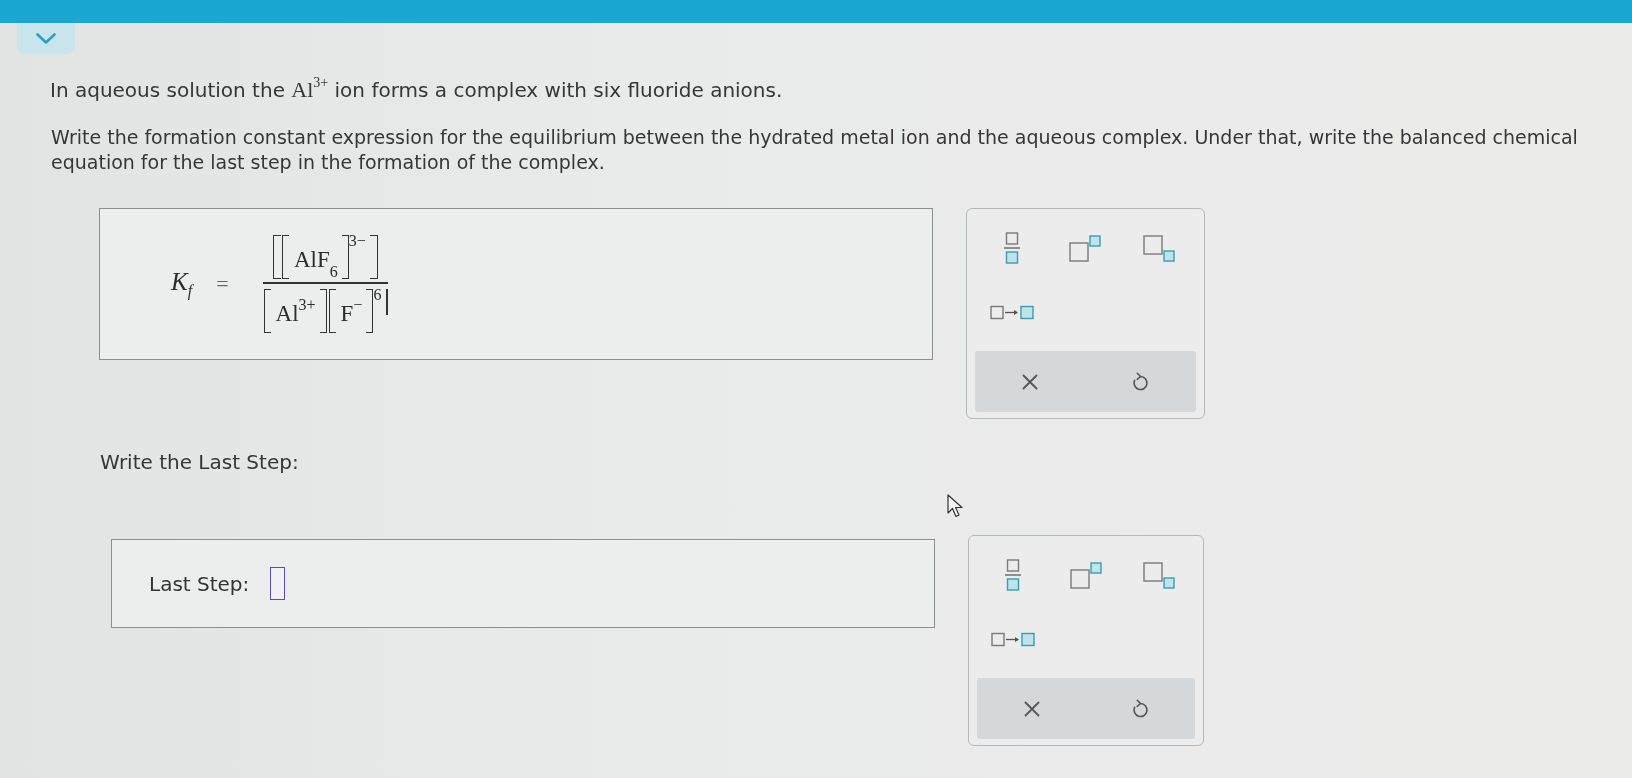 The image size is (1632, 778). What do you see at coordinates (199, 583) in the screenshot?
I see `field-label: Last Step:` at bounding box center [199, 583].